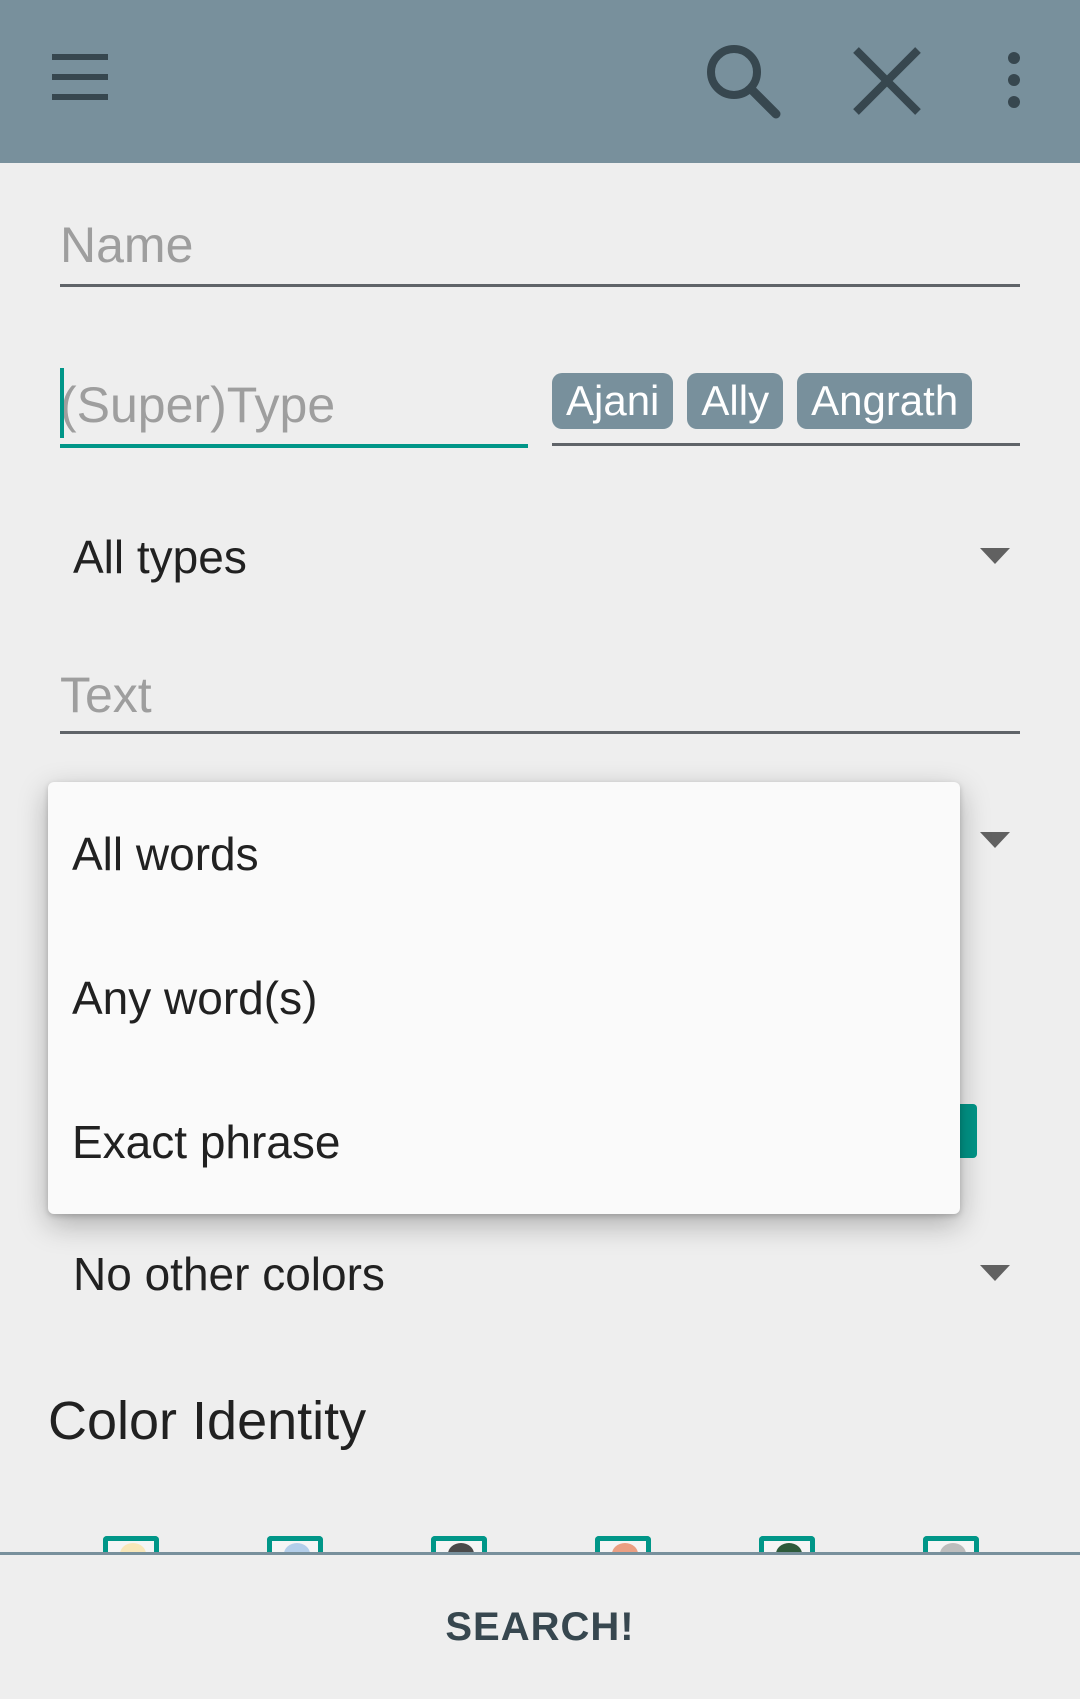 The width and height of the screenshot is (1080, 1699). I want to click on type-underline, so click(294, 446).